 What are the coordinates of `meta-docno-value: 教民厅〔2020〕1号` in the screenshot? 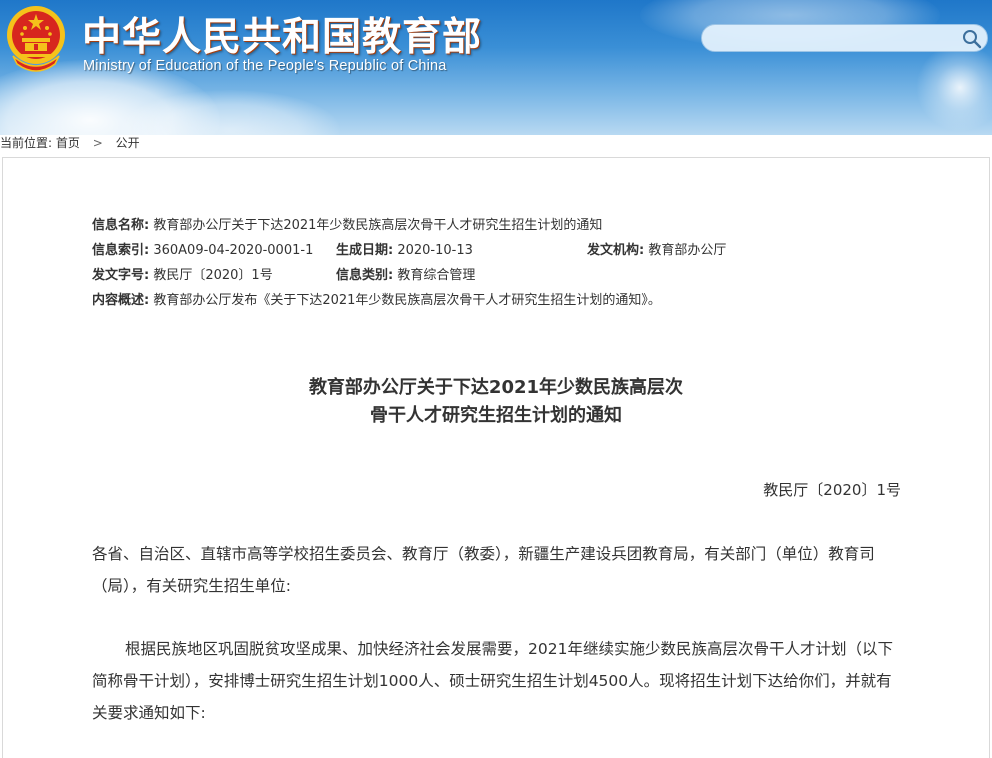 It's located at (213, 275).